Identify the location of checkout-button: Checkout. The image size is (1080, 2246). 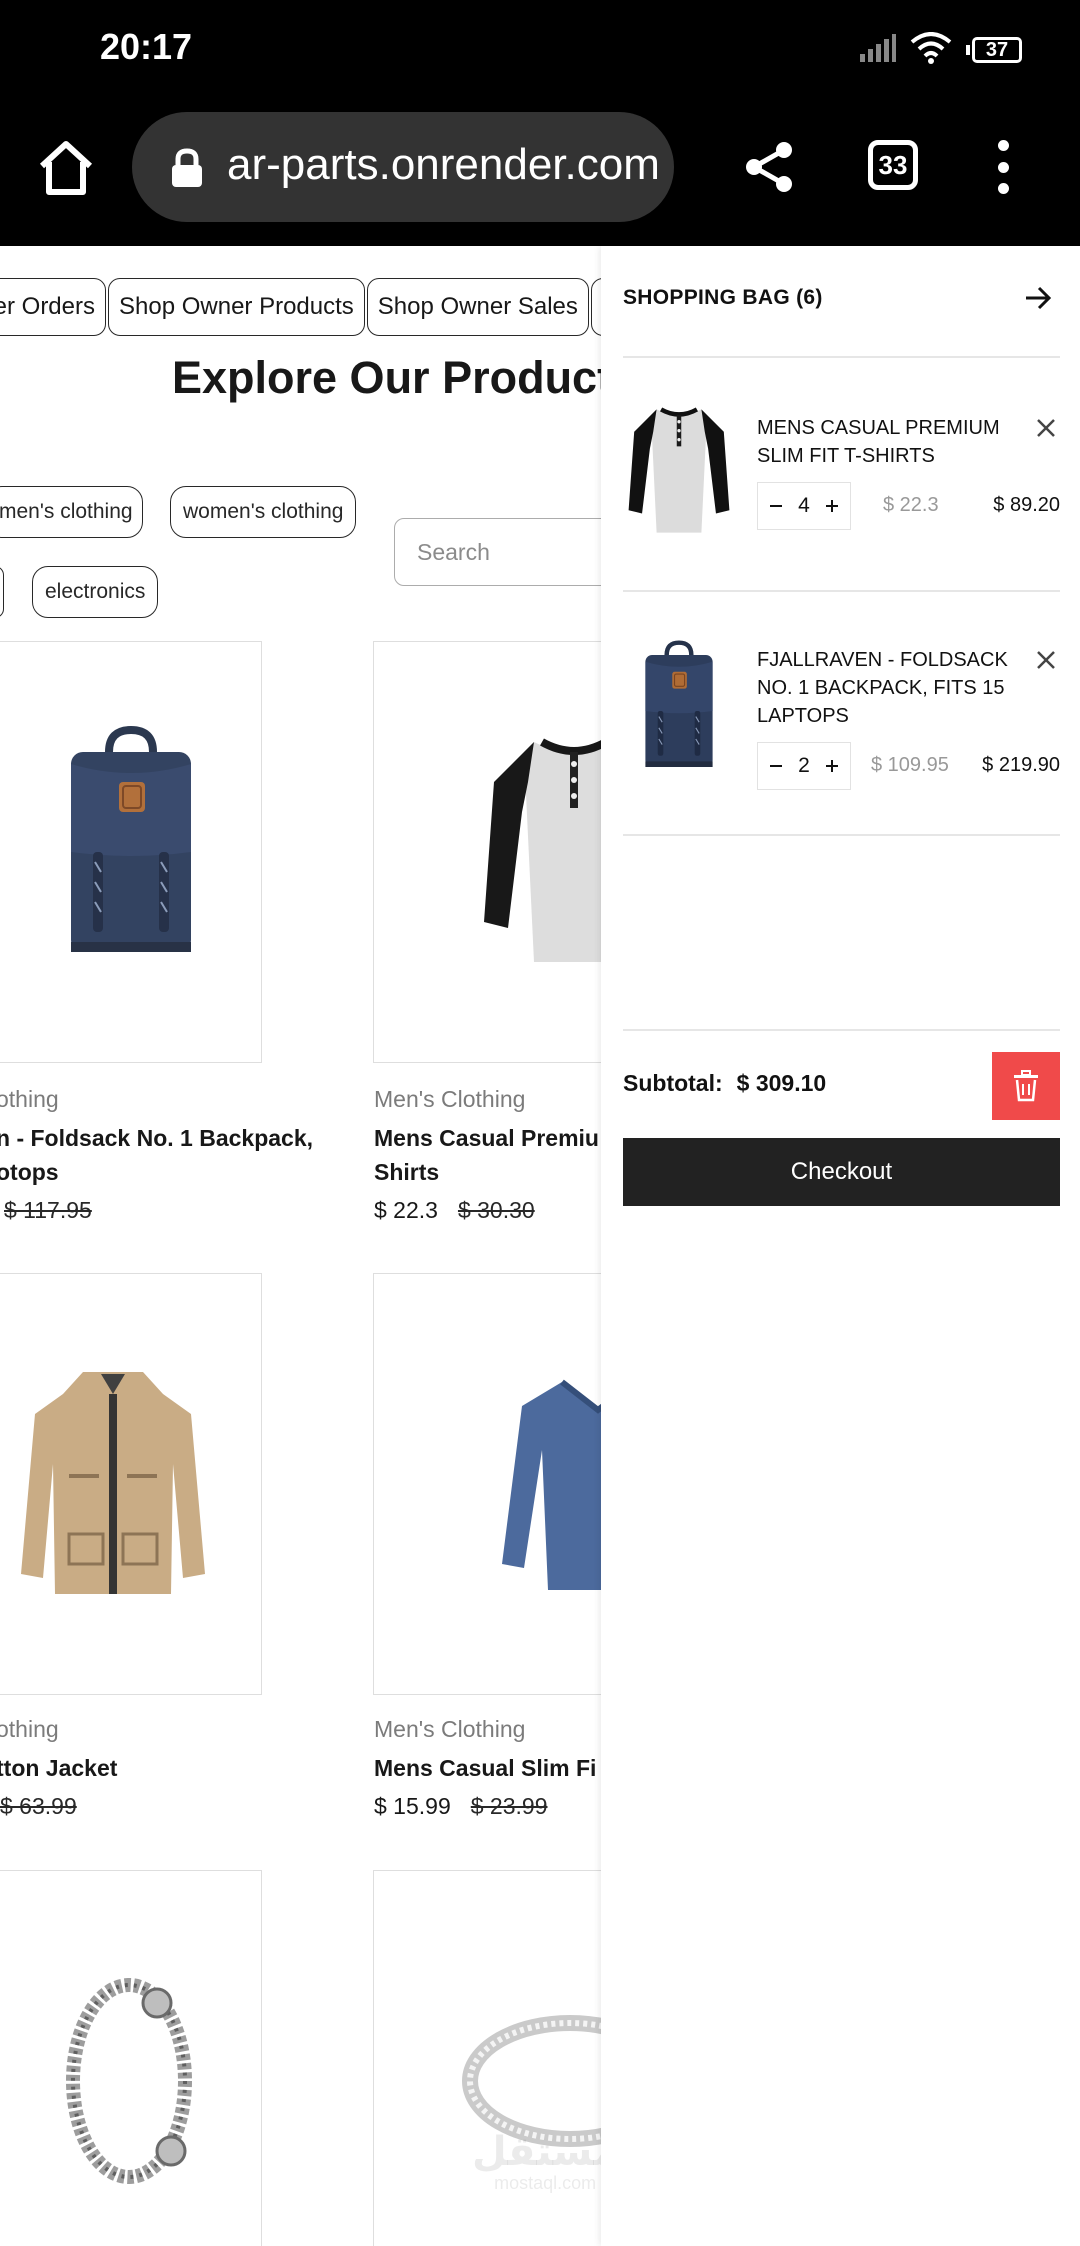
(841, 1172).